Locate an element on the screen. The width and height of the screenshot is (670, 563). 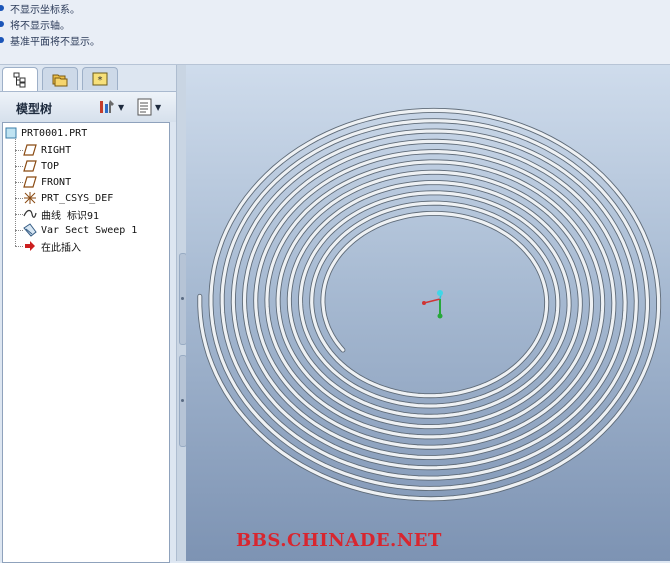
tree-show-icon is located at coordinates (144, 107).